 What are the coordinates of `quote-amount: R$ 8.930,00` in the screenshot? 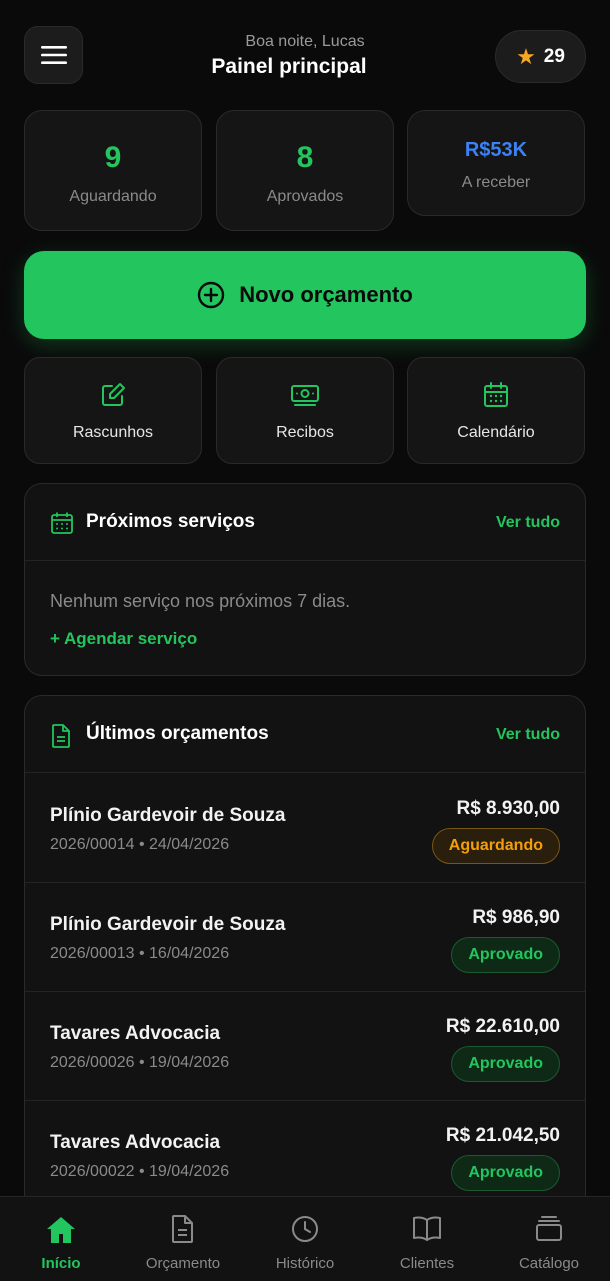 It's located at (508, 808).